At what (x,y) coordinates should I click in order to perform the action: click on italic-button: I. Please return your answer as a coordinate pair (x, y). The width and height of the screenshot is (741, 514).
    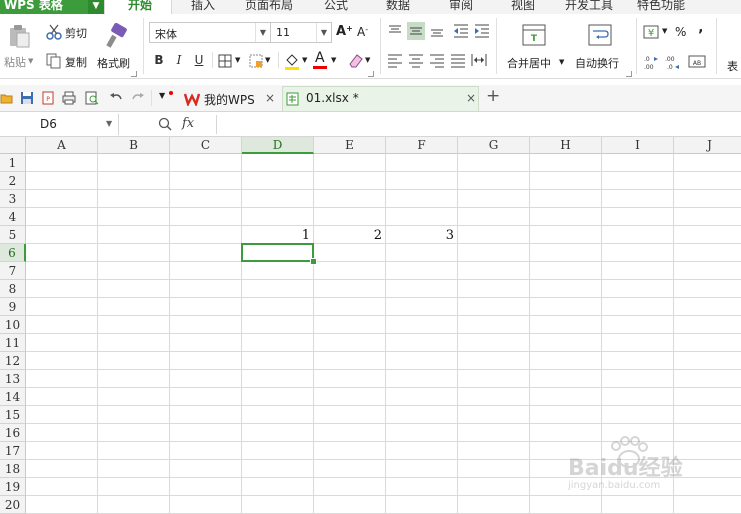
    Looking at the image, I should click on (179, 60).